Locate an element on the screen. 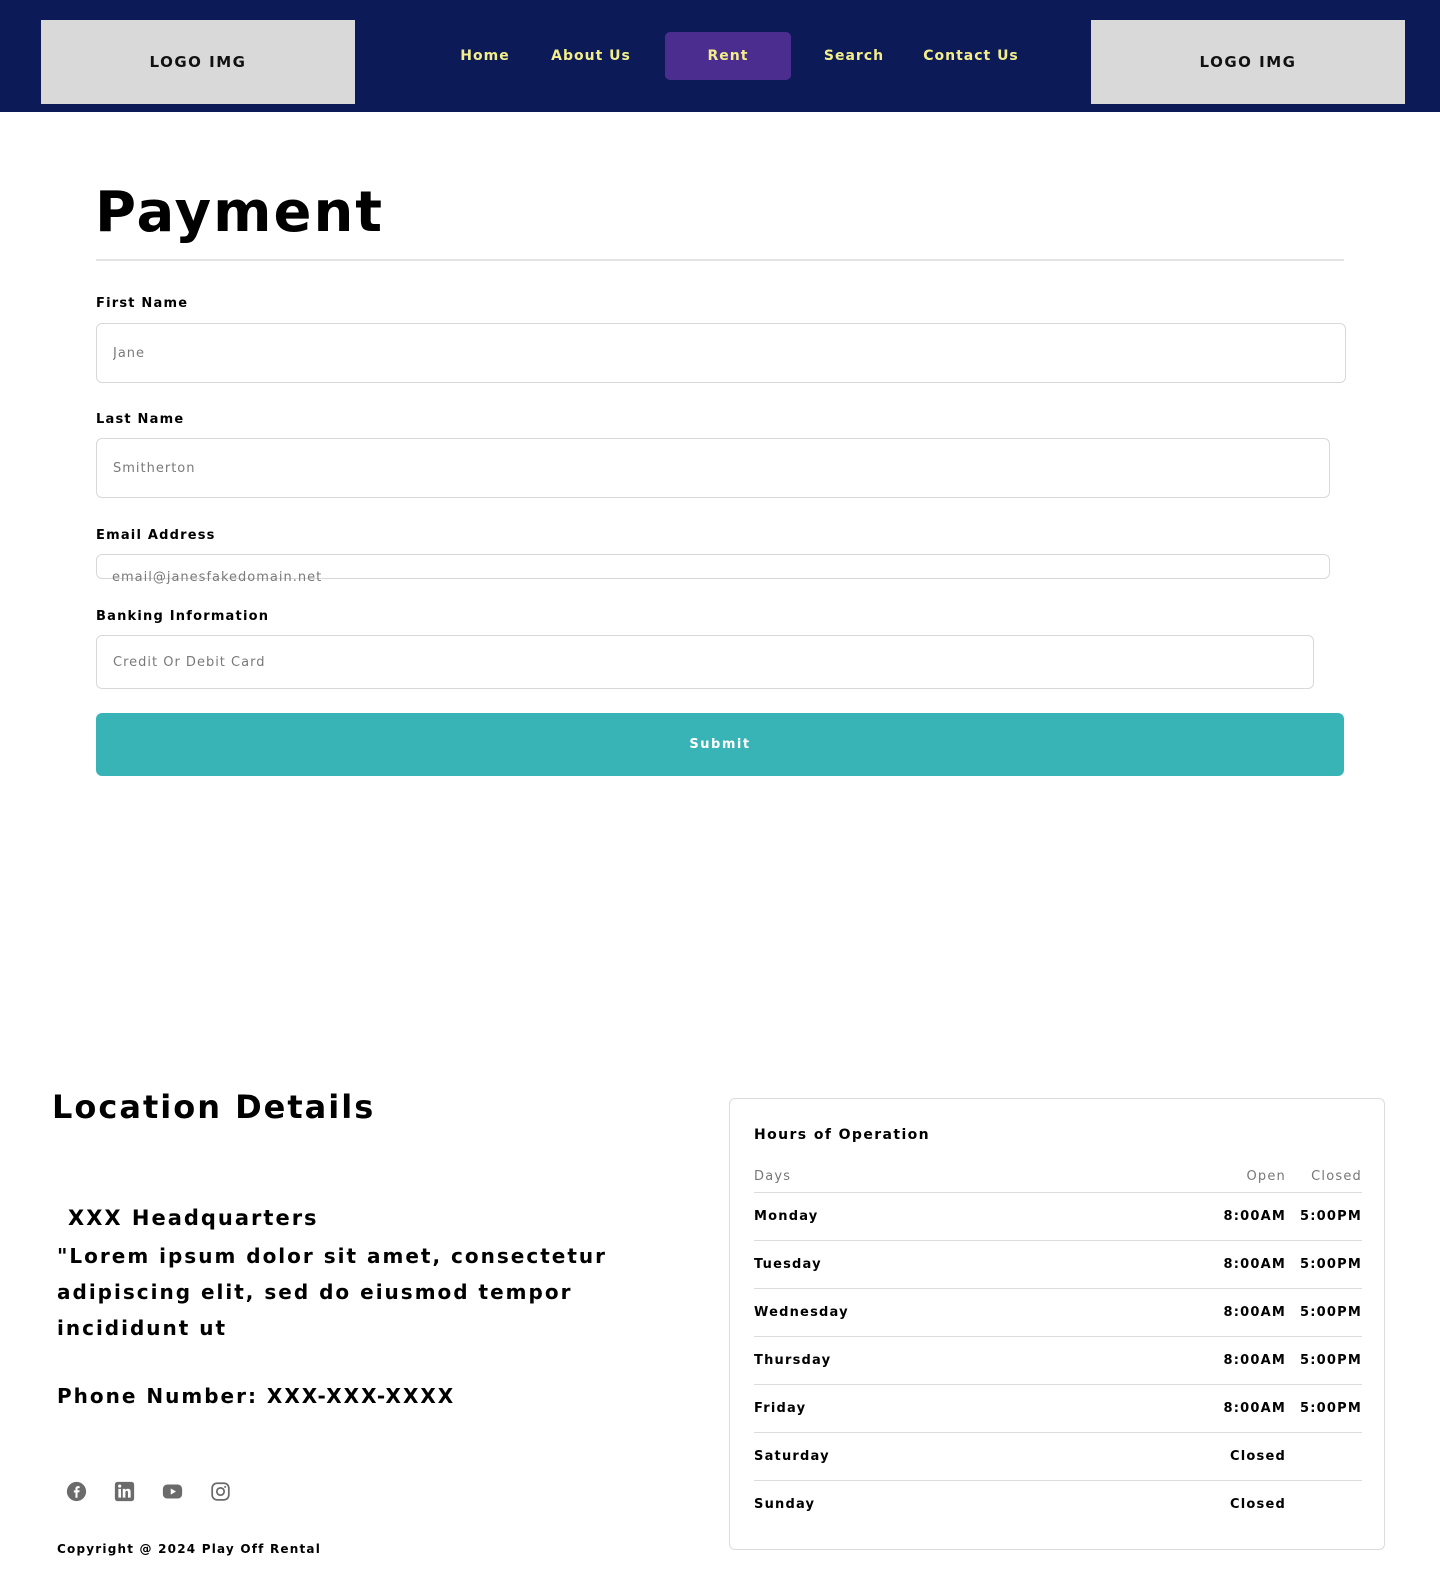 The width and height of the screenshot is (1440, 1596). hours-row-wednesday: Wednesday 8:00AM 5:00PM is located at coordinates (1058, 1313).